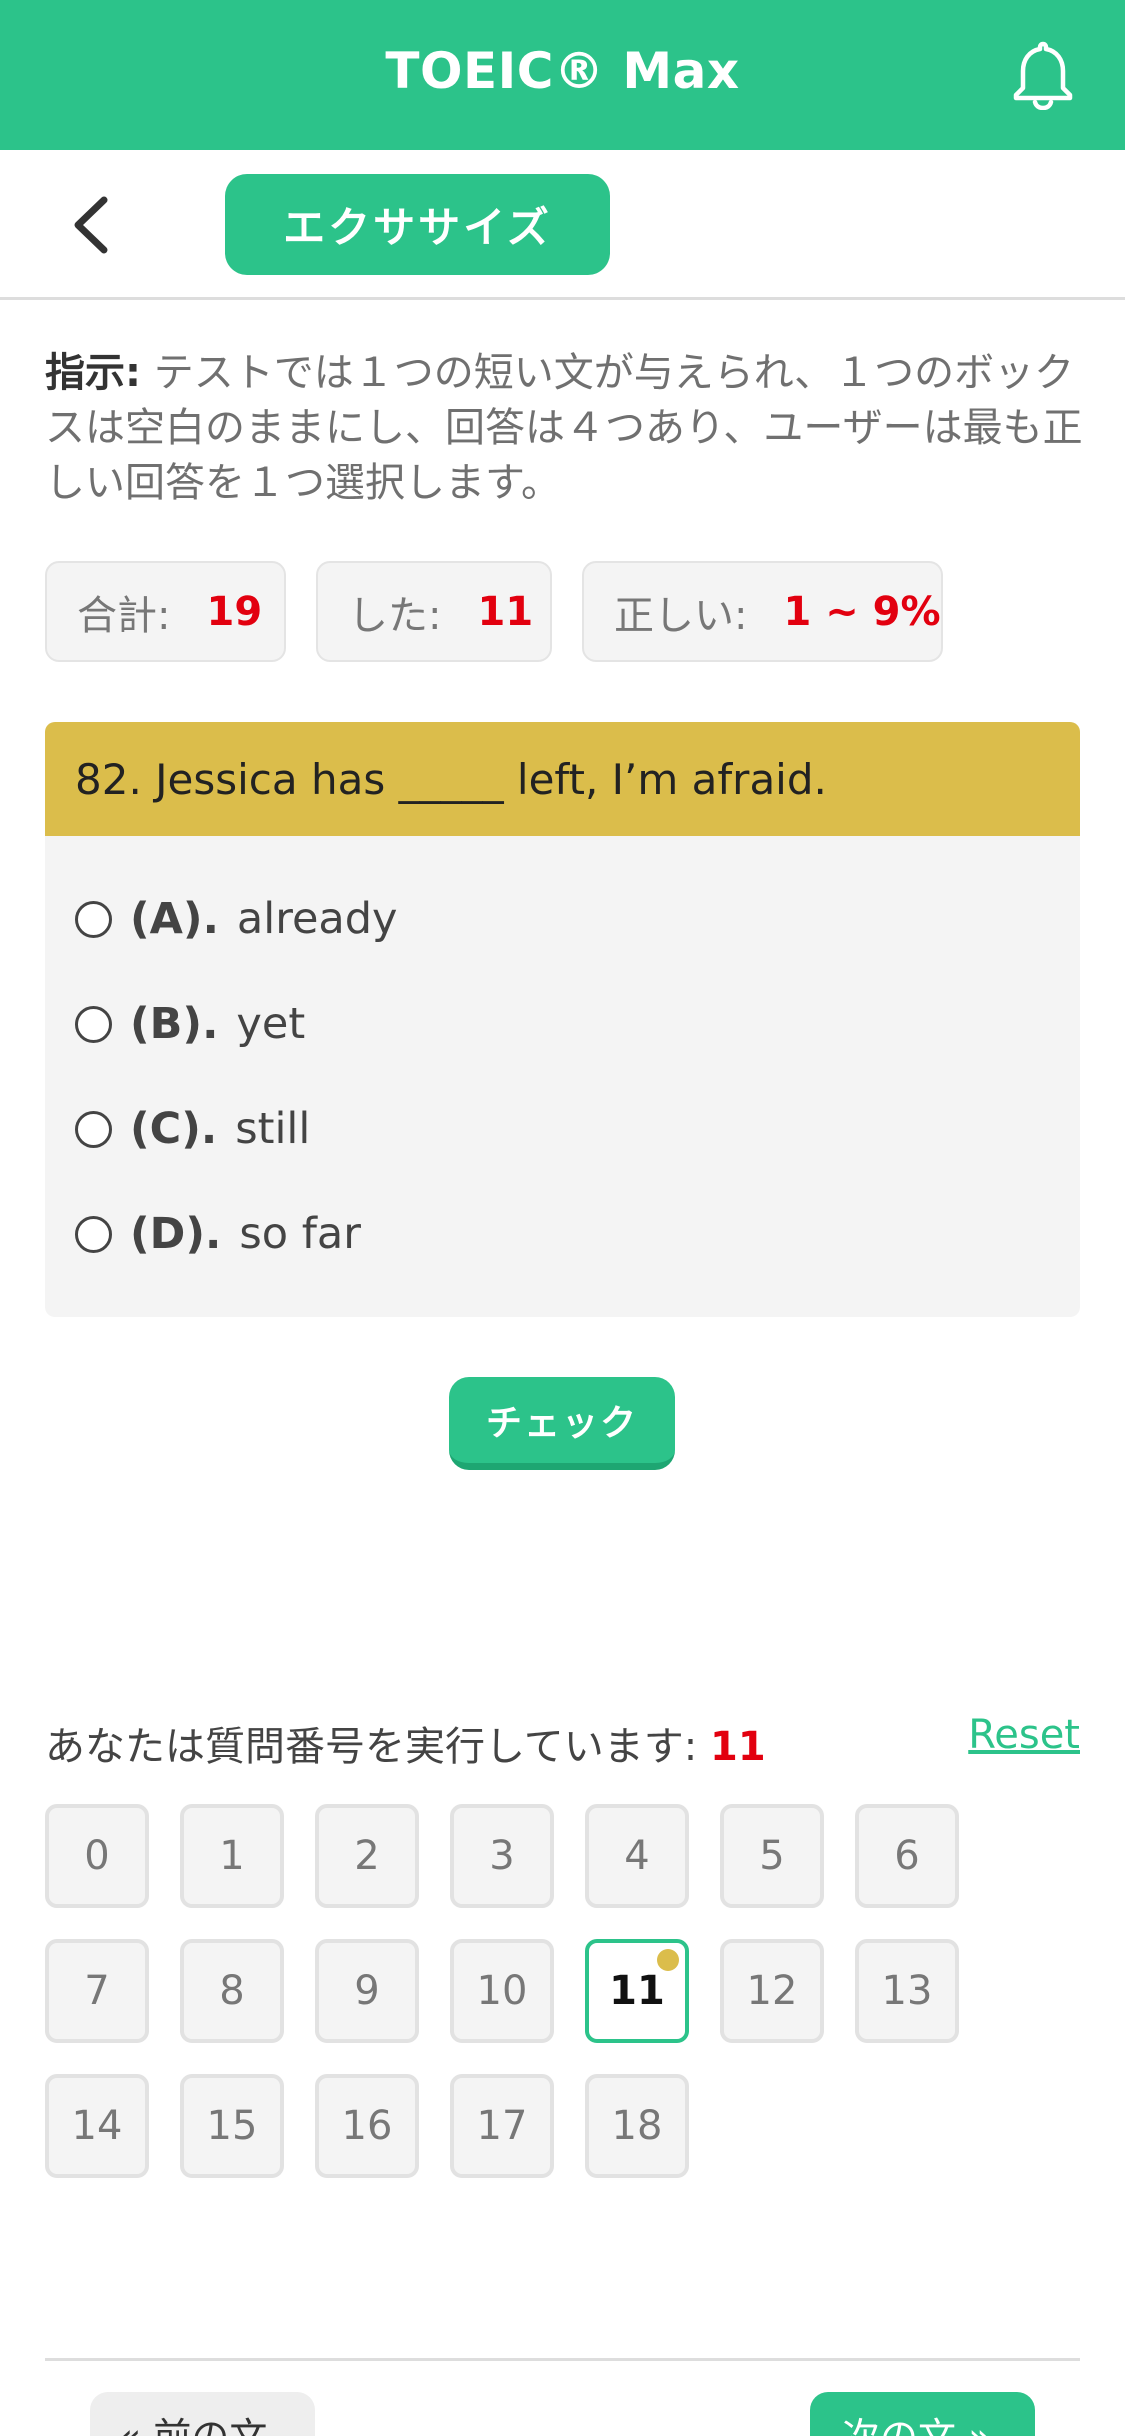 The height and width of the screenshot is (2436, 1125). I want to click on question-number-cell: 0, so click(97, 1856).